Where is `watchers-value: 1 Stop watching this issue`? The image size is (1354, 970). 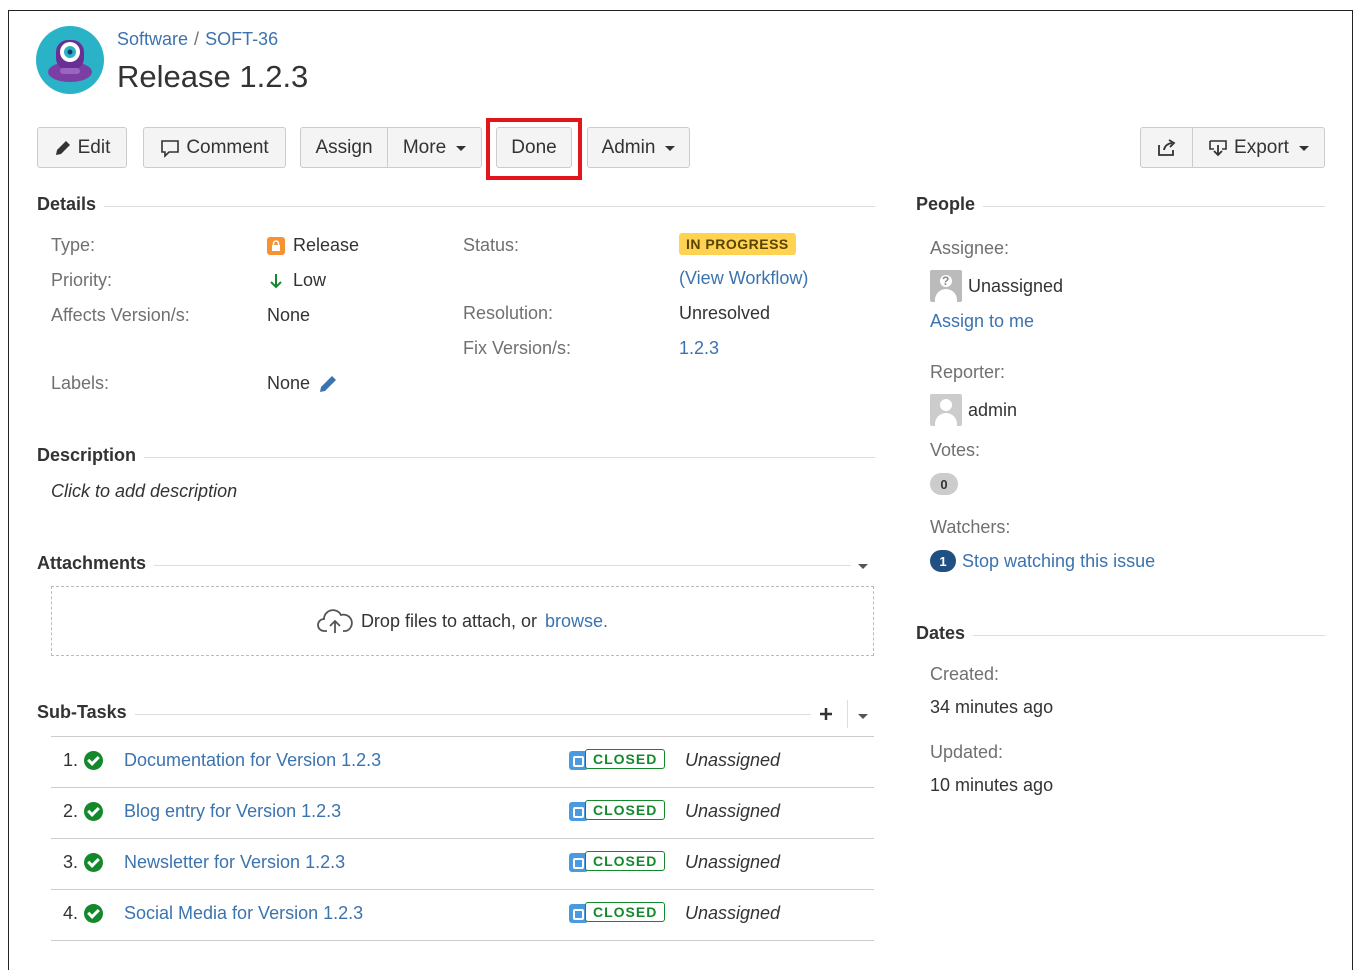
watchers-value: 1 Stop watching this issue is located at coordinates (1042, 561).